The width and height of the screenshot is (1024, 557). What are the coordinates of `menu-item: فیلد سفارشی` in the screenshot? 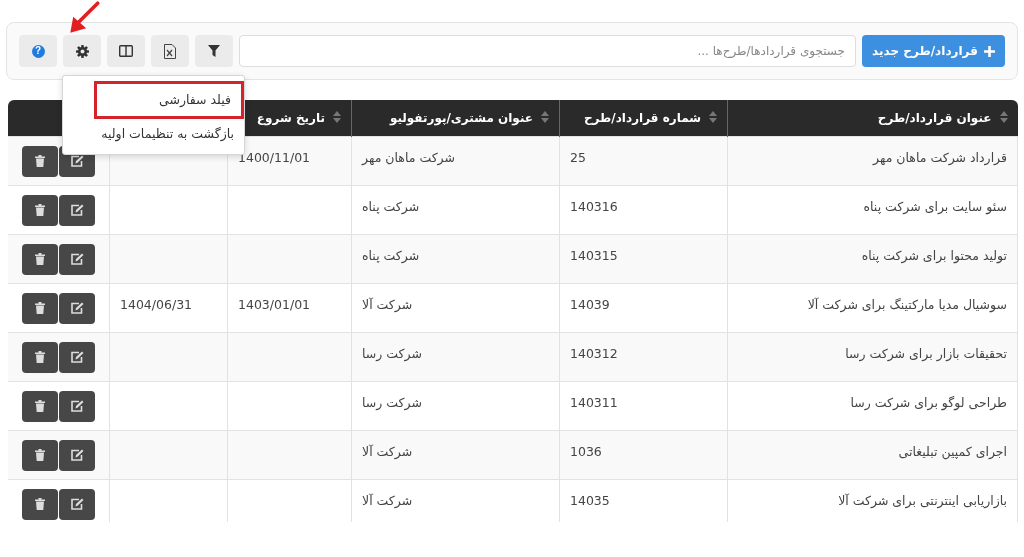 It's located at (169, 100).